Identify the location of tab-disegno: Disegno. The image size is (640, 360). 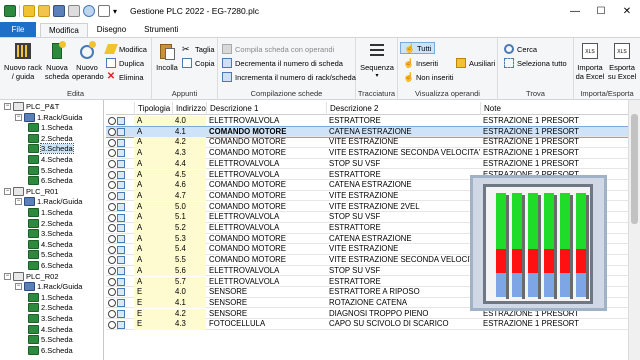
(111, 29).